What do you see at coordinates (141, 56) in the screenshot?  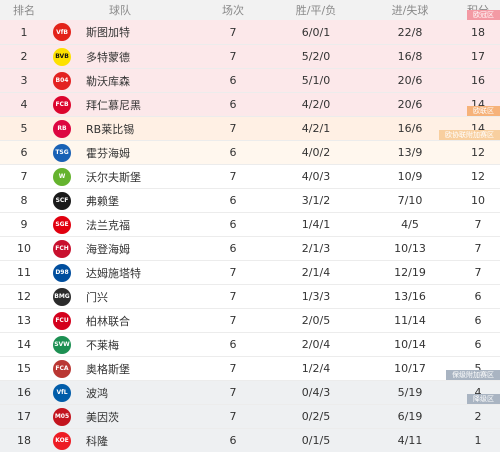 I see `team-name: 多特蒙德` at bounding box center [141, 56].